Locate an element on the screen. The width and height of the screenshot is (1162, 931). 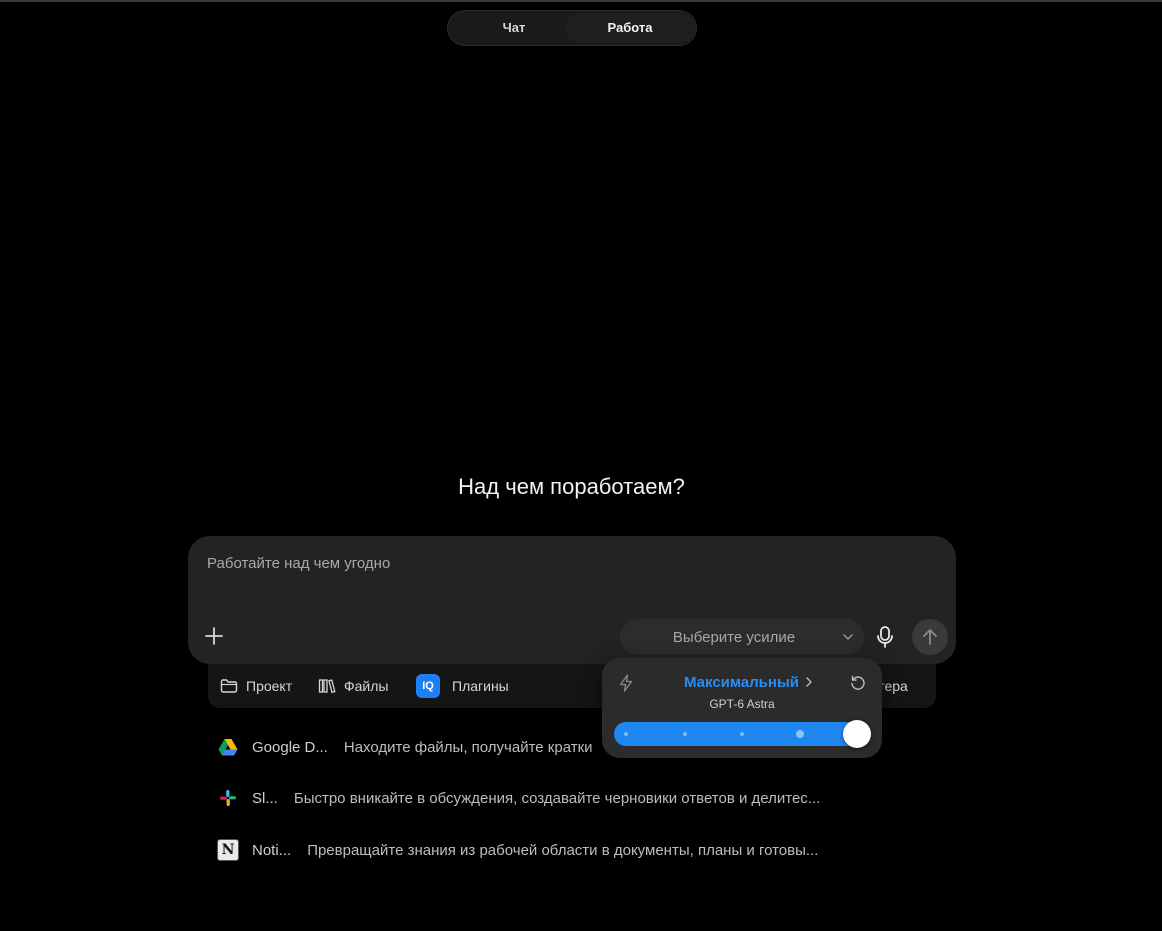
plugins-button: IQ Плагины is located at coordinates (462, 686).